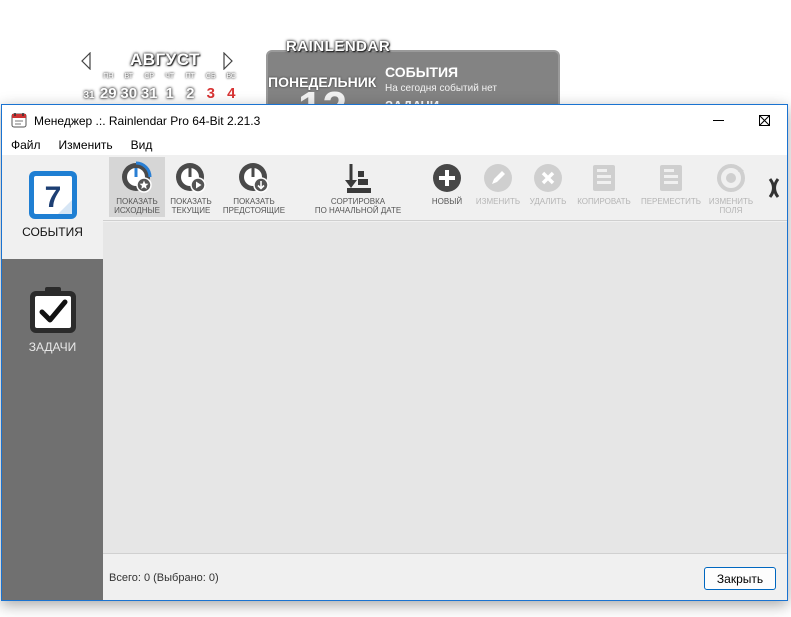 The width and height of the screenshot is (791, 617). What do you see at coordinates (190, 93) in the screenshot?
I see `calendar-day: 2` at bounding box center [190, 93].